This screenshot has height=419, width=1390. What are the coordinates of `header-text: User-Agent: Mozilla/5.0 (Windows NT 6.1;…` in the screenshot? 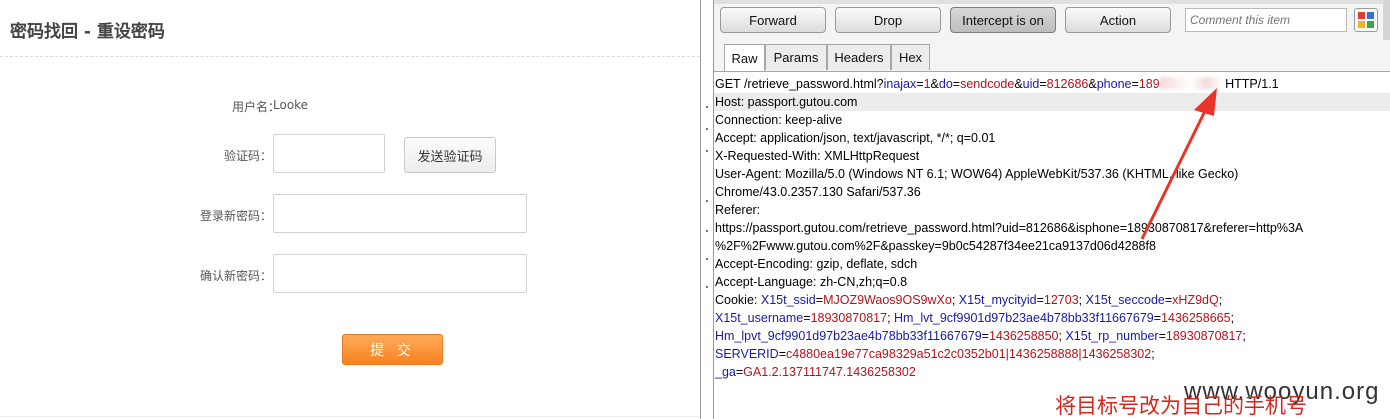 It's located at (977, 174).